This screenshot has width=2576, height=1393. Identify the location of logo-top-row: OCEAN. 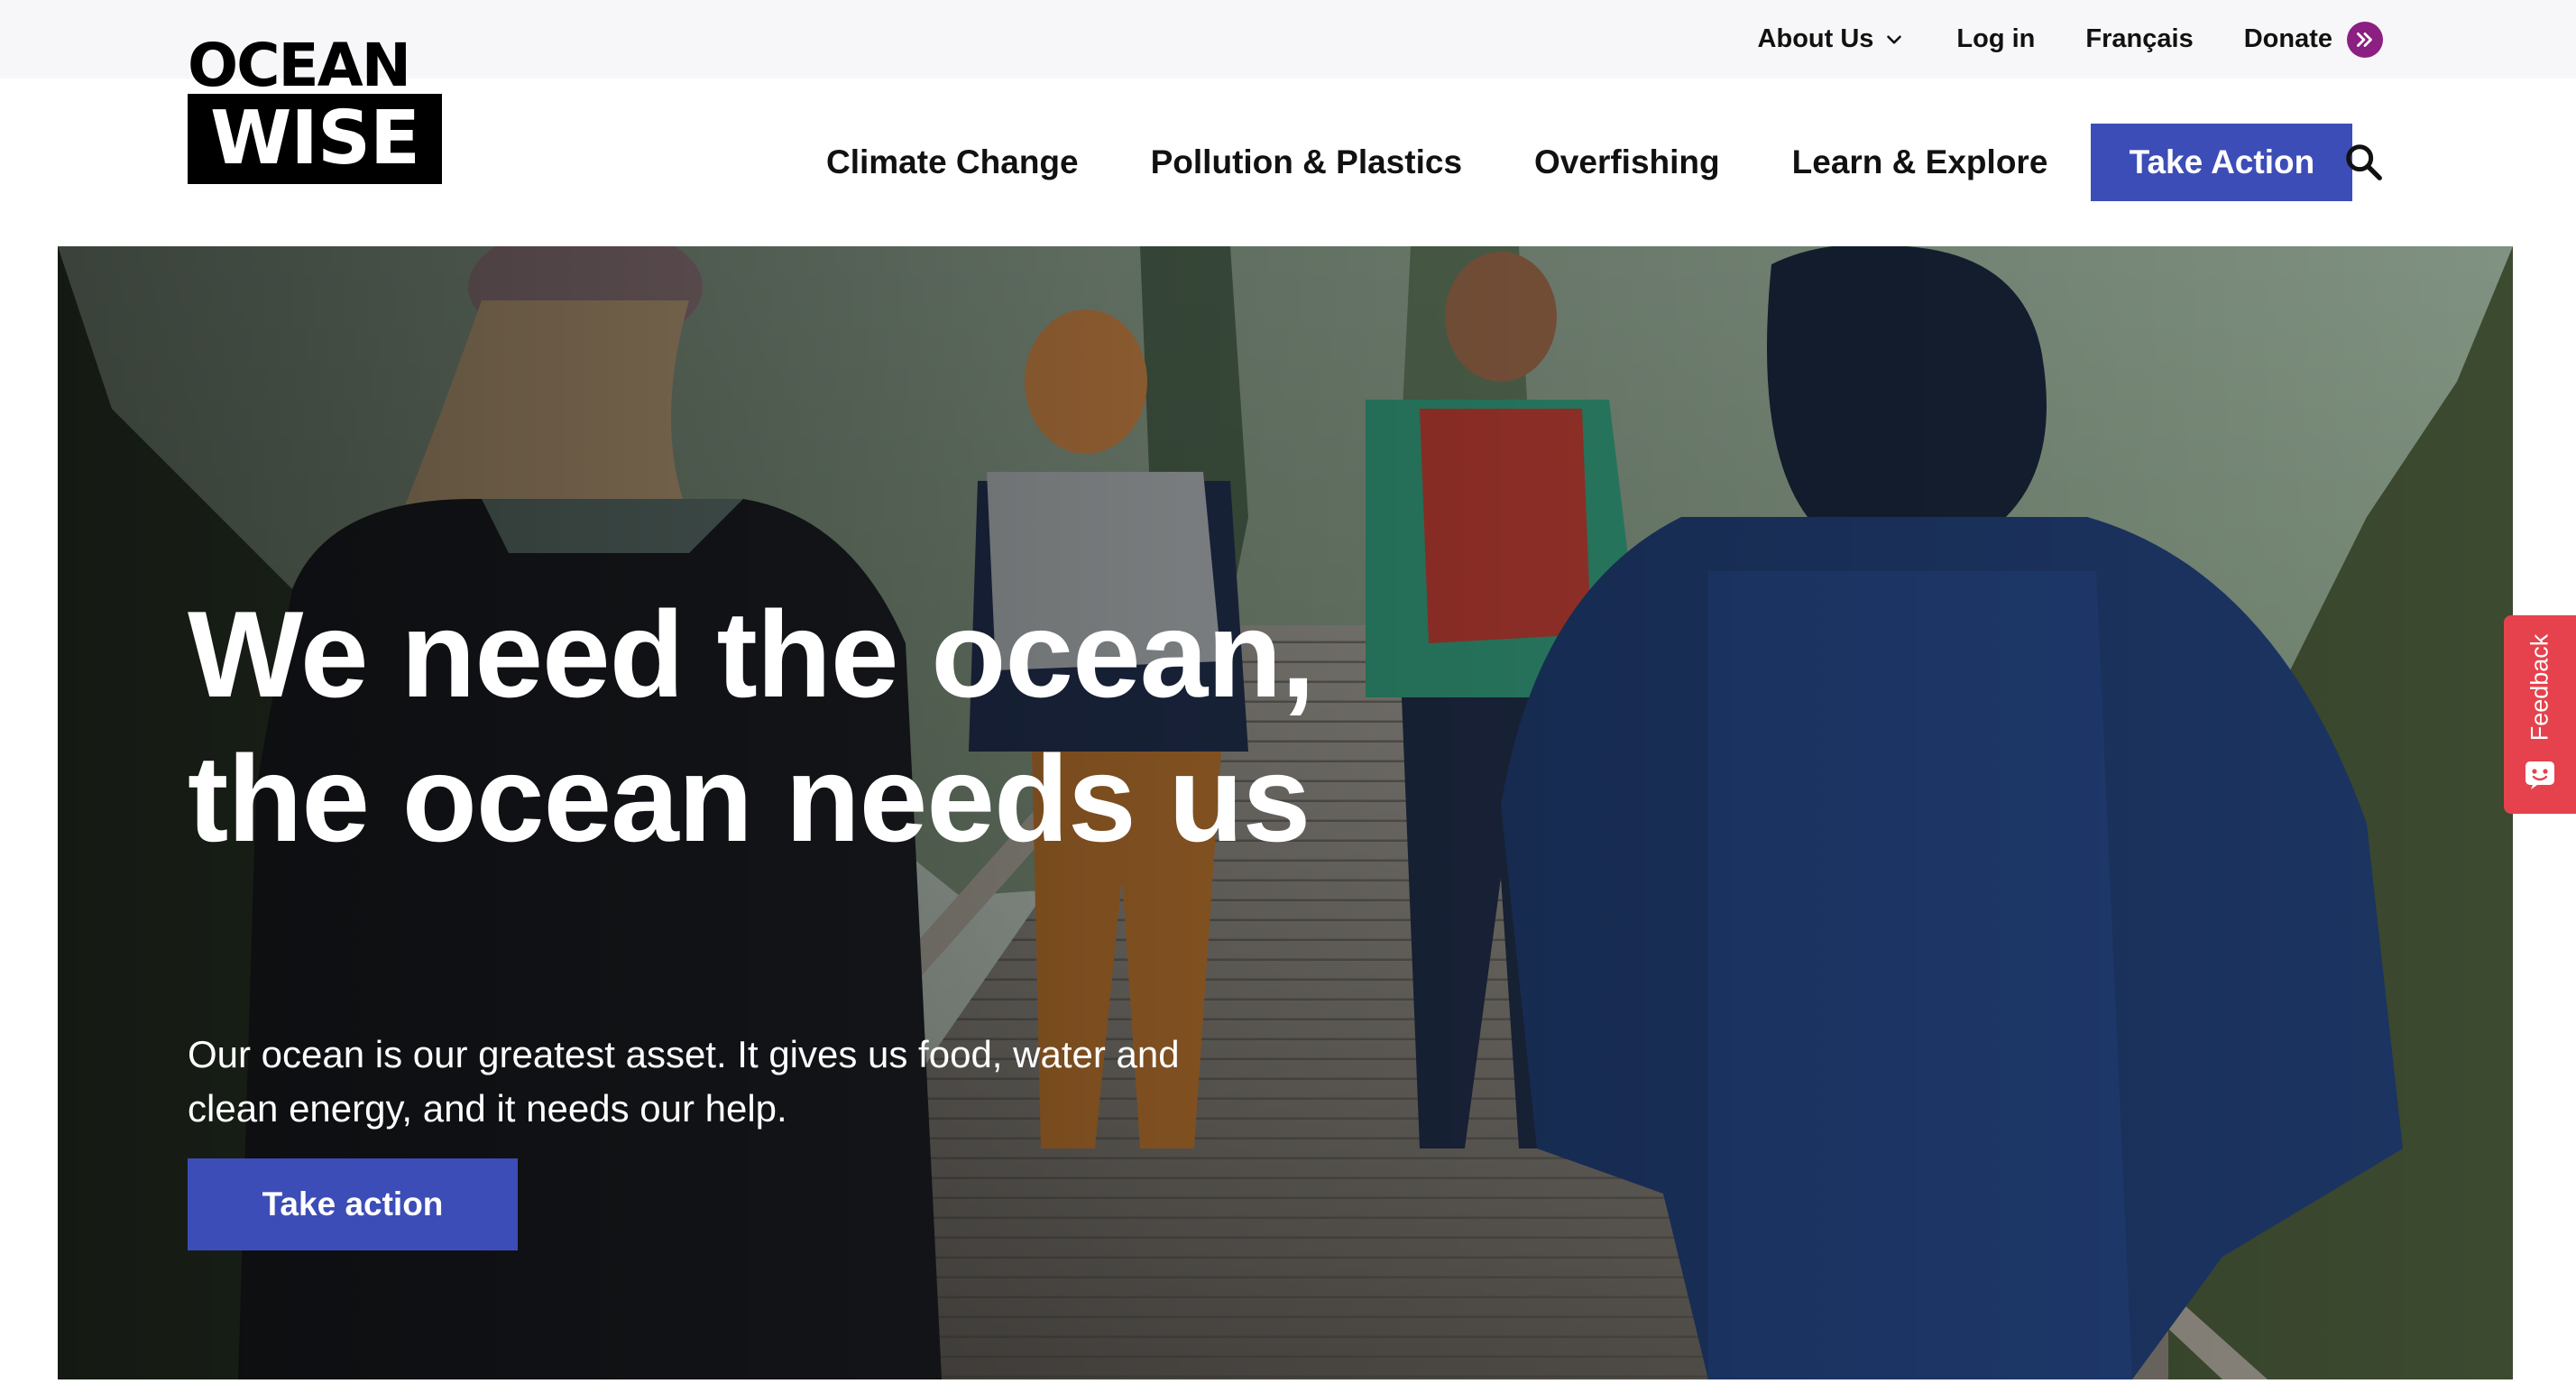
(315, 65).